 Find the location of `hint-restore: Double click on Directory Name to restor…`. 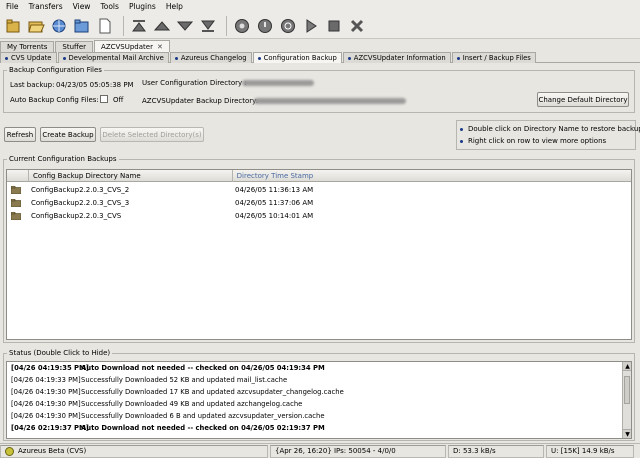

hint-restore: Double click on Directory Name to restor… is located at coordinates (550, 129).